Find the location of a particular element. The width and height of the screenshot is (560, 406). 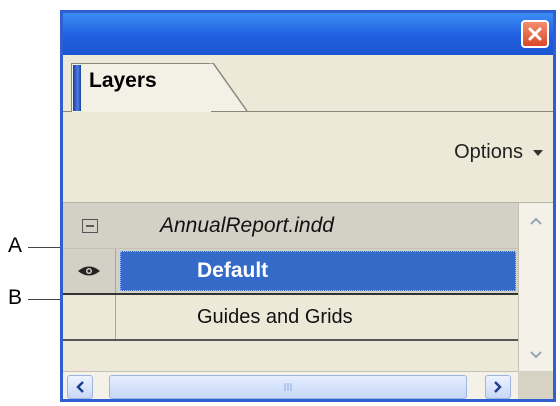

layer-row: Default is located at coordinates (290, 272).